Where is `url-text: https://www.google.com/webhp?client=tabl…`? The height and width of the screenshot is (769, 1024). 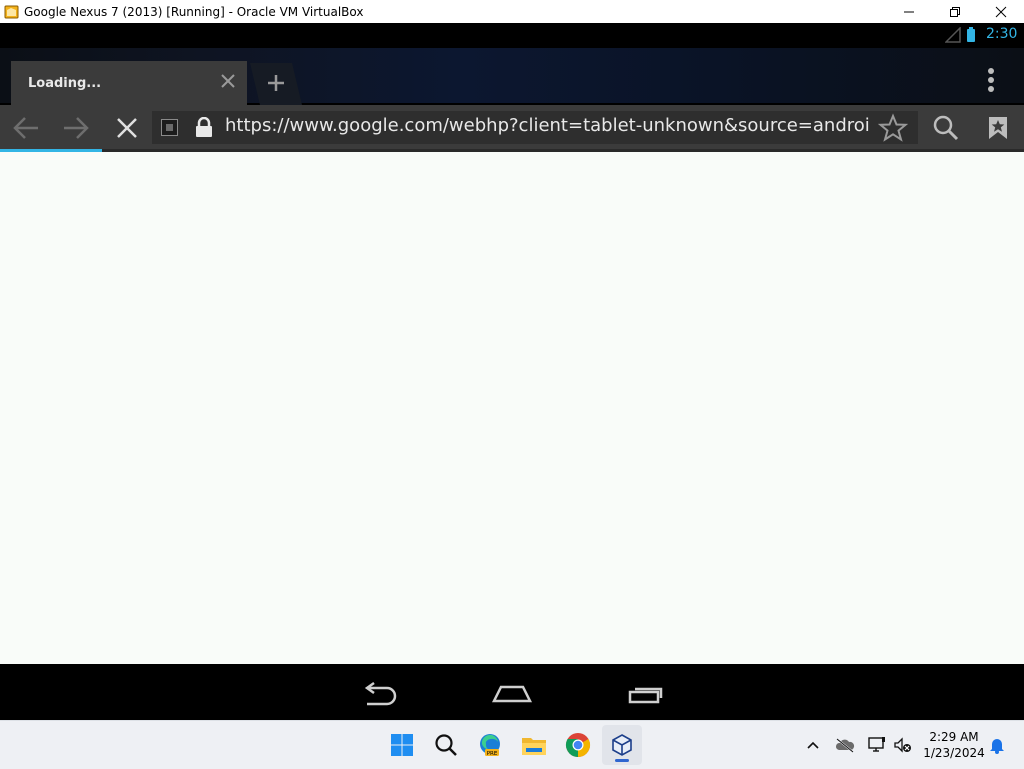 url-text: https://www.google.com/webhp?client=tabl… is located at coordinates (547, 125).